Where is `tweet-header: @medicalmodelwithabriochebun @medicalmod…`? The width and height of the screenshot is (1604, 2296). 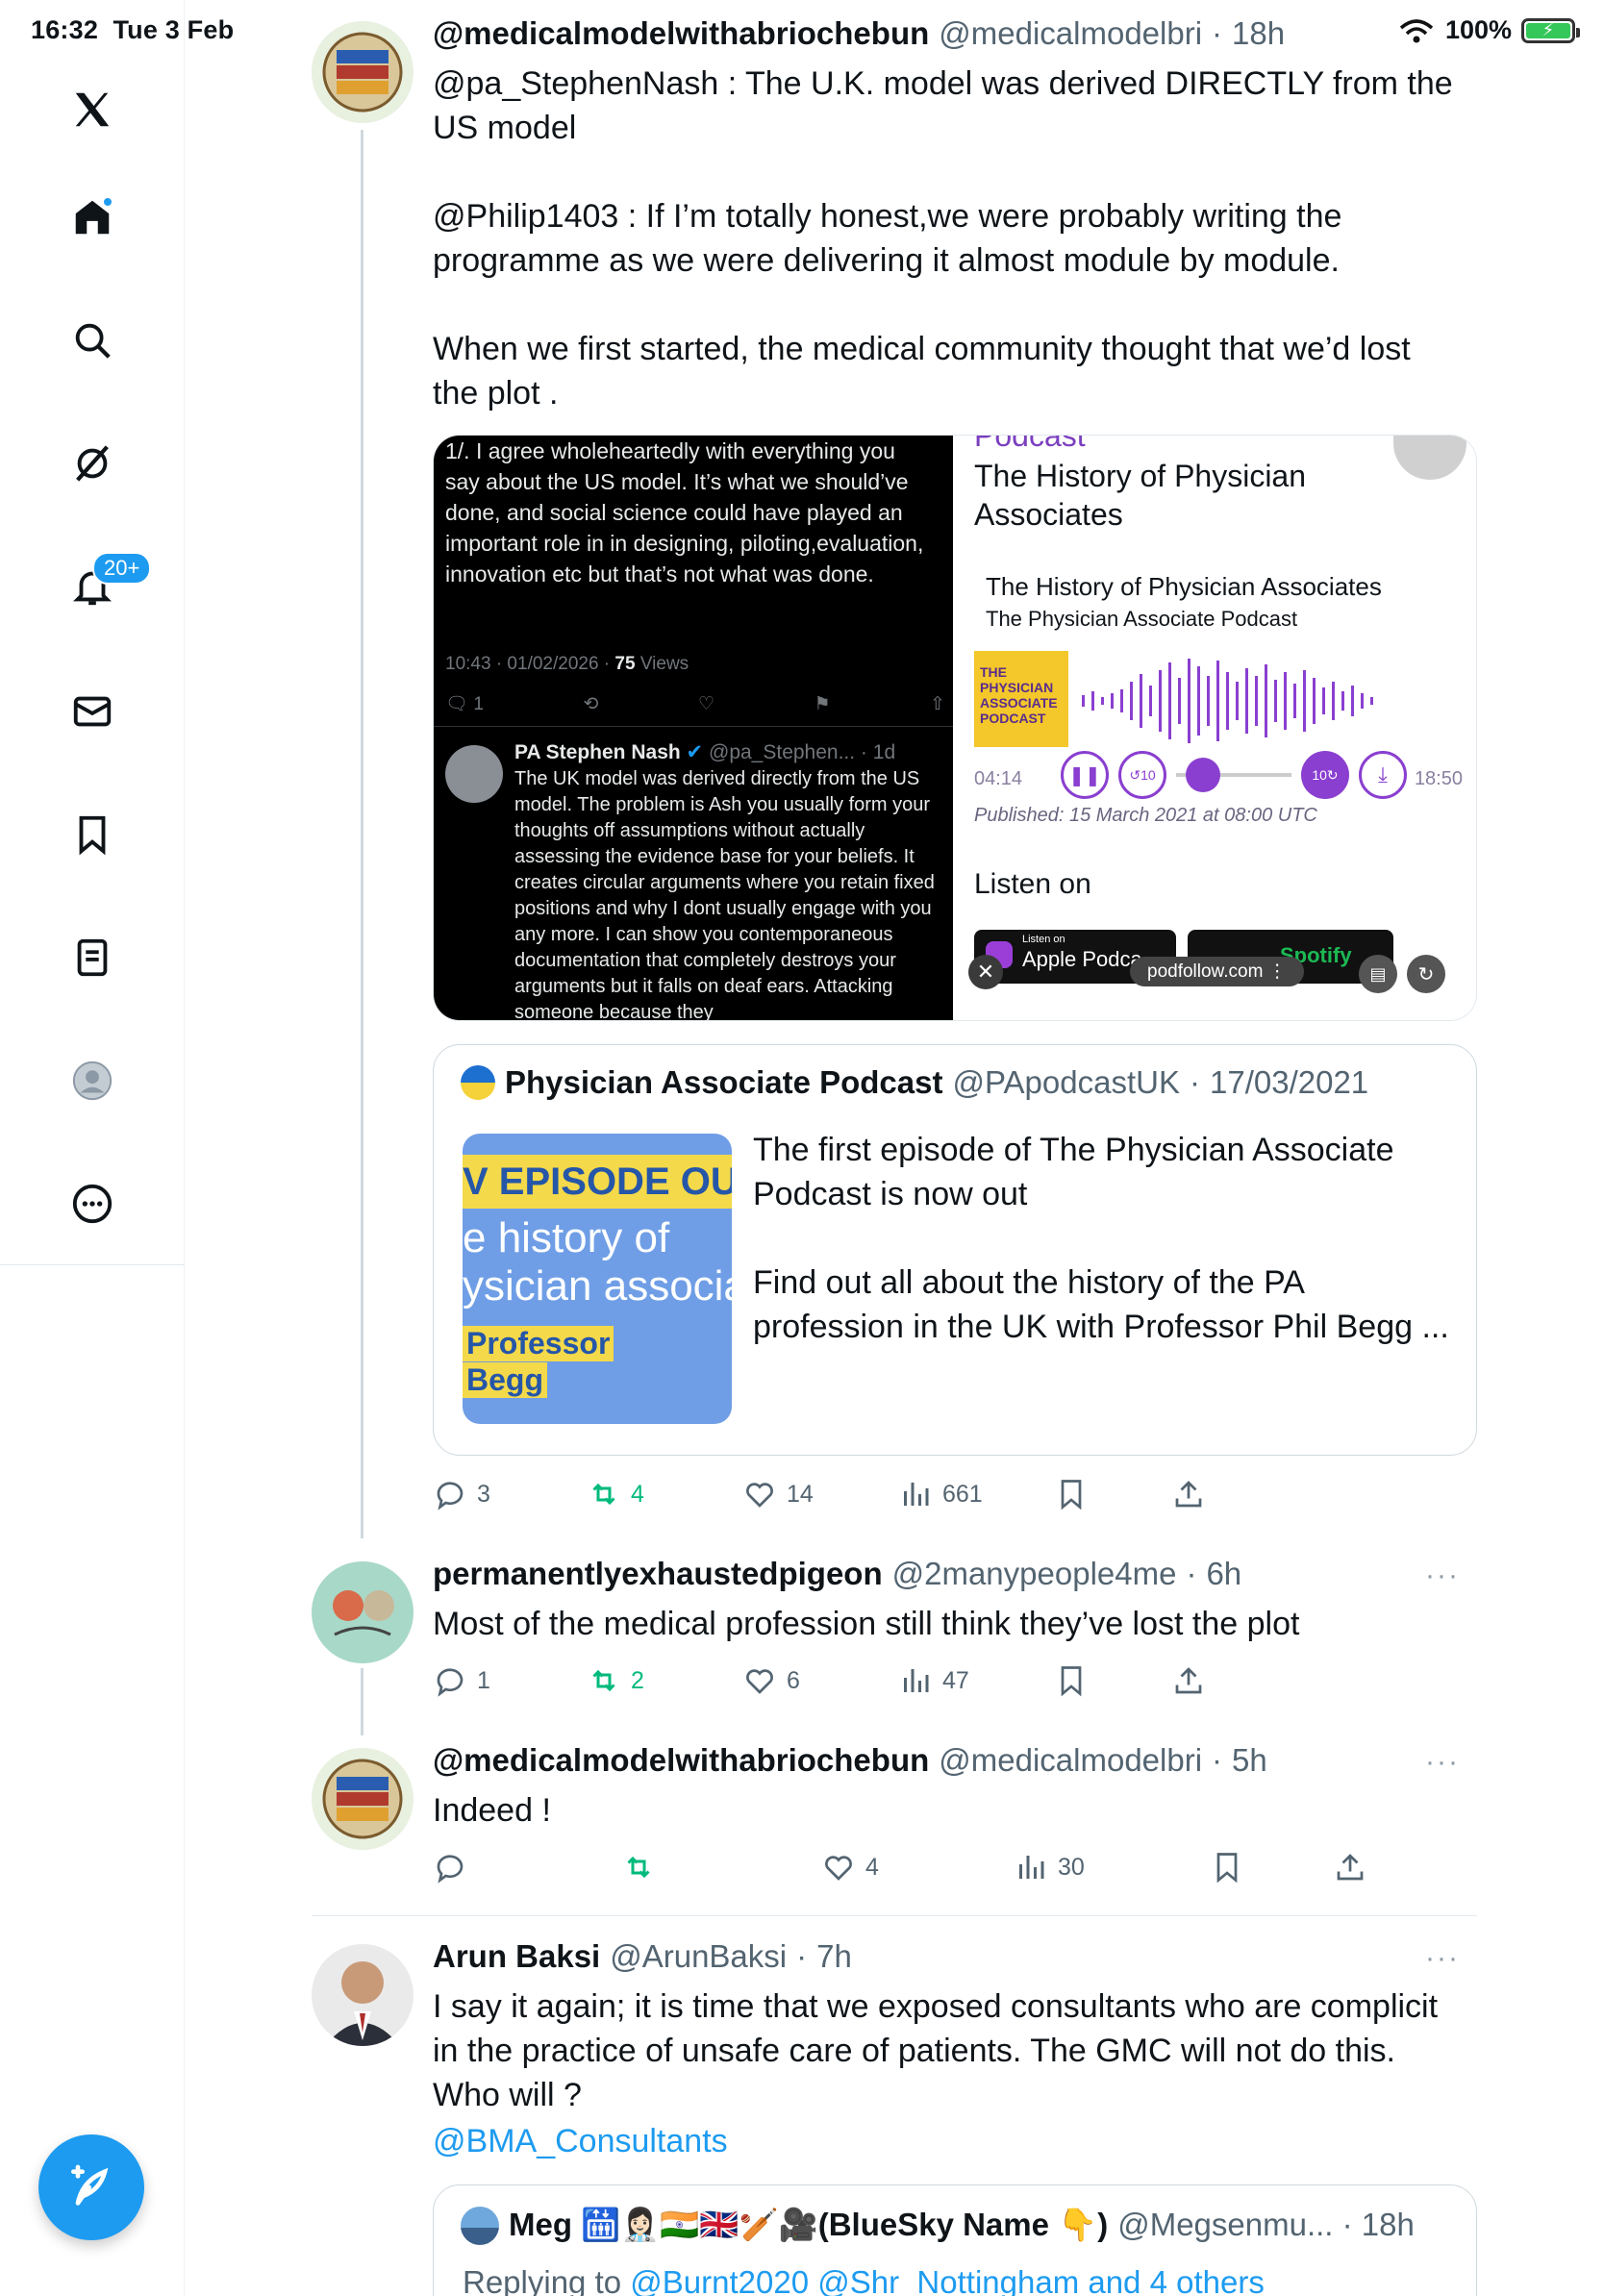 tweet-header: @medicalmodelwithabriochebun @medicalmod… is located at coordinates (850, 1760).